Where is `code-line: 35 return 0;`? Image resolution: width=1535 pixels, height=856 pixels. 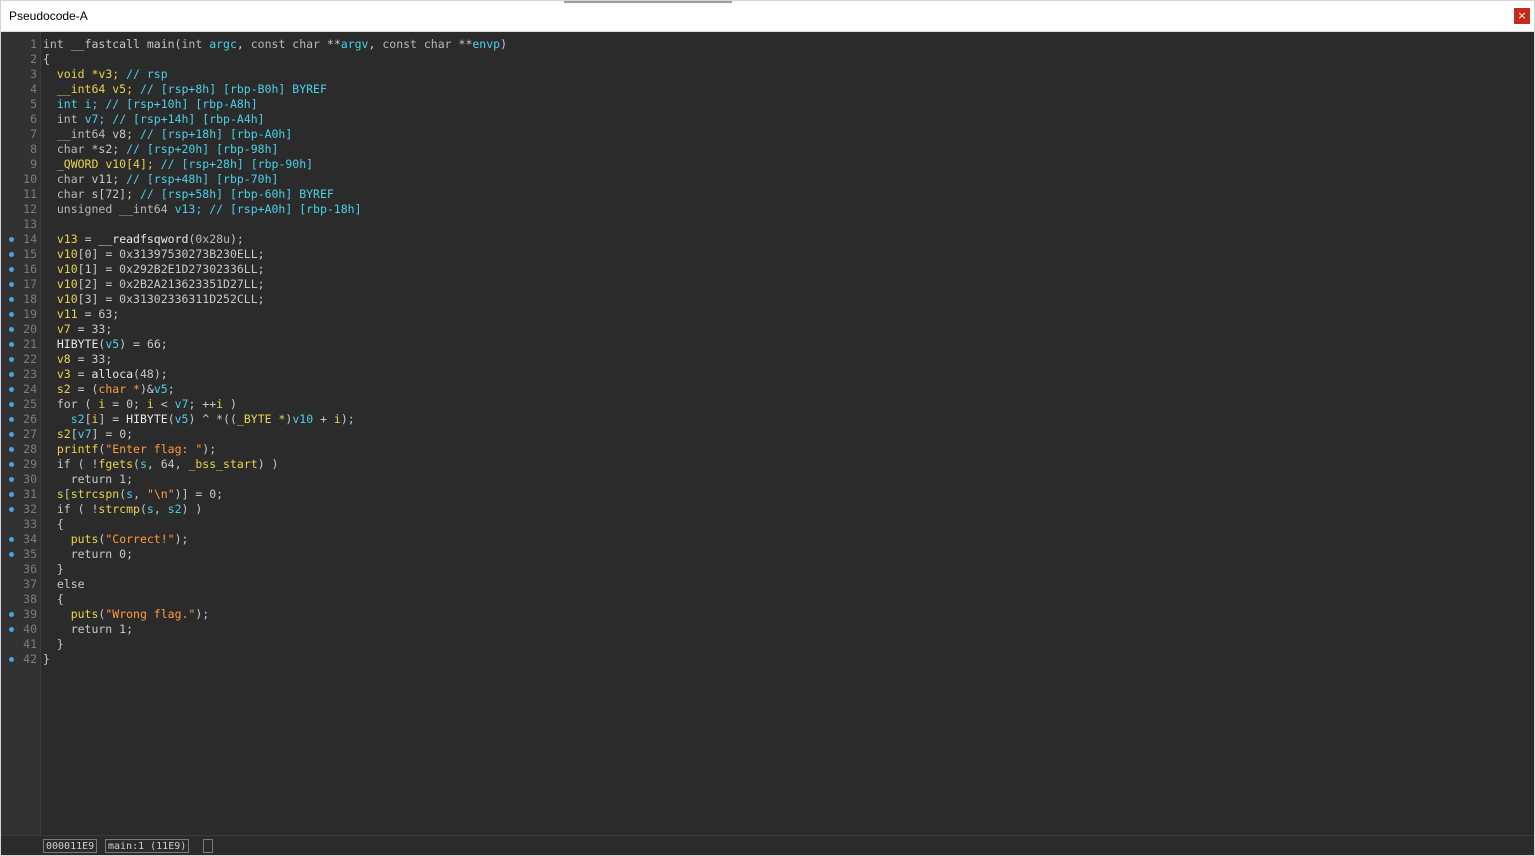
code-line: 35 return 0; is located at coordinates (767, 554).